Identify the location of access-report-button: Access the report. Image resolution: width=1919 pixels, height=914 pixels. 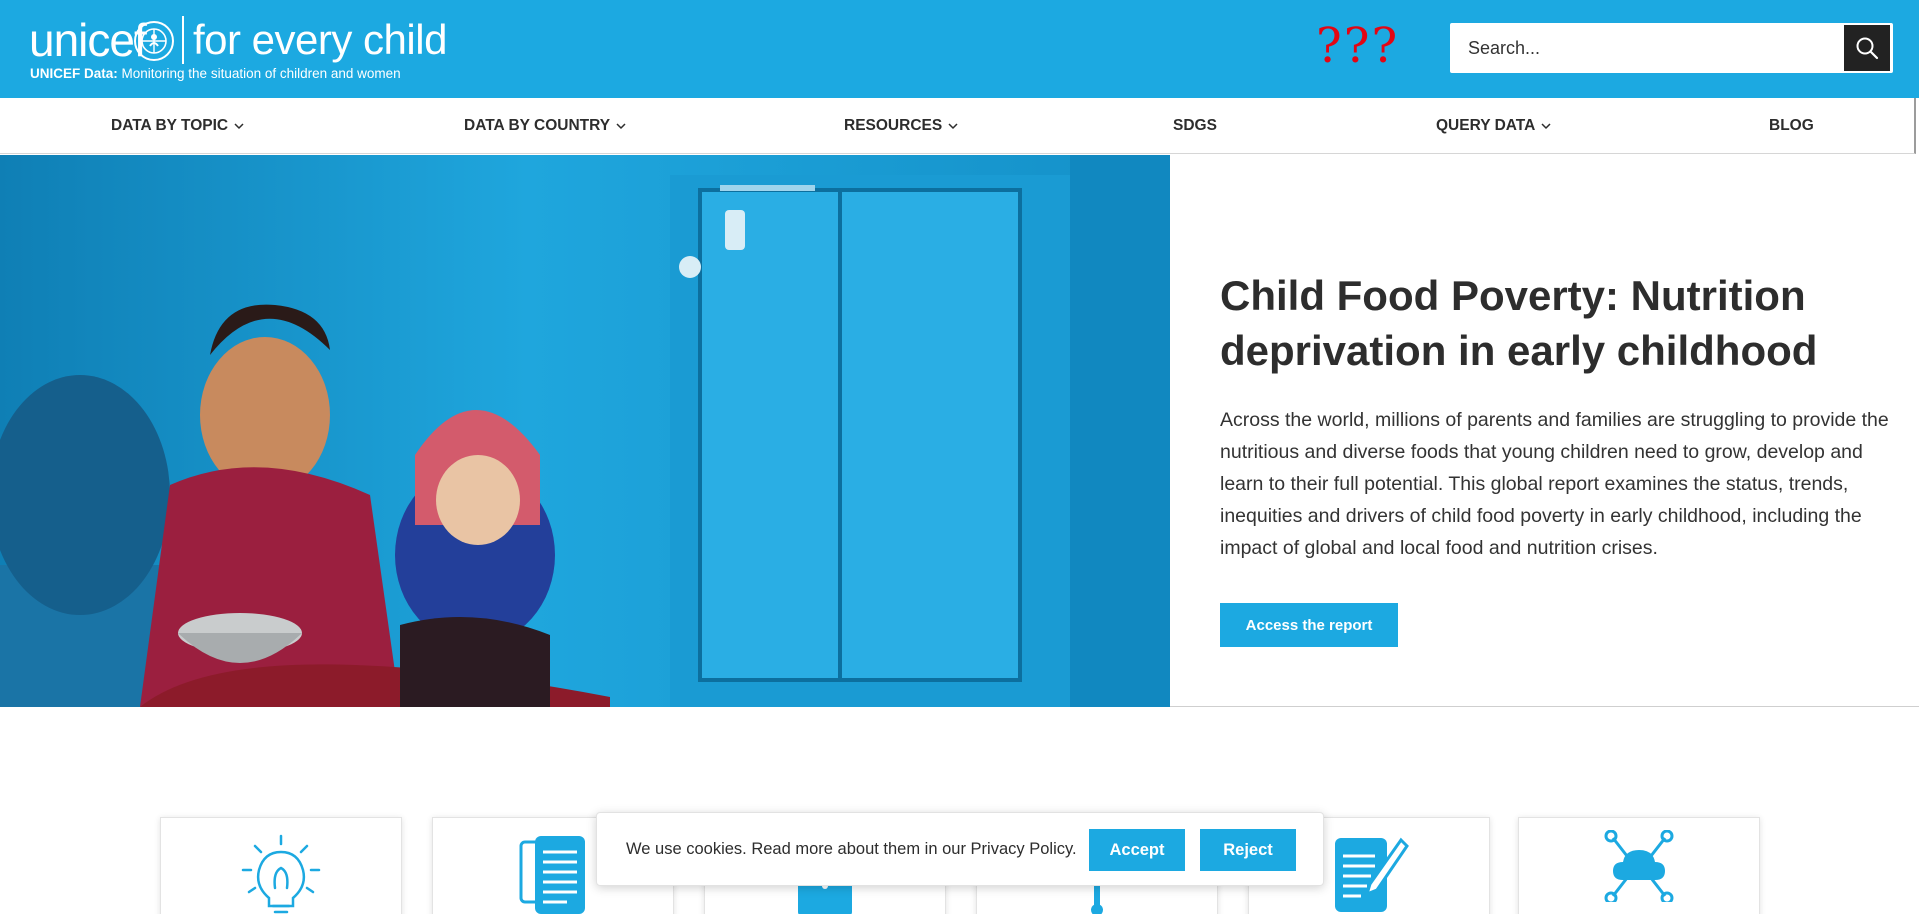
(1309, 625).